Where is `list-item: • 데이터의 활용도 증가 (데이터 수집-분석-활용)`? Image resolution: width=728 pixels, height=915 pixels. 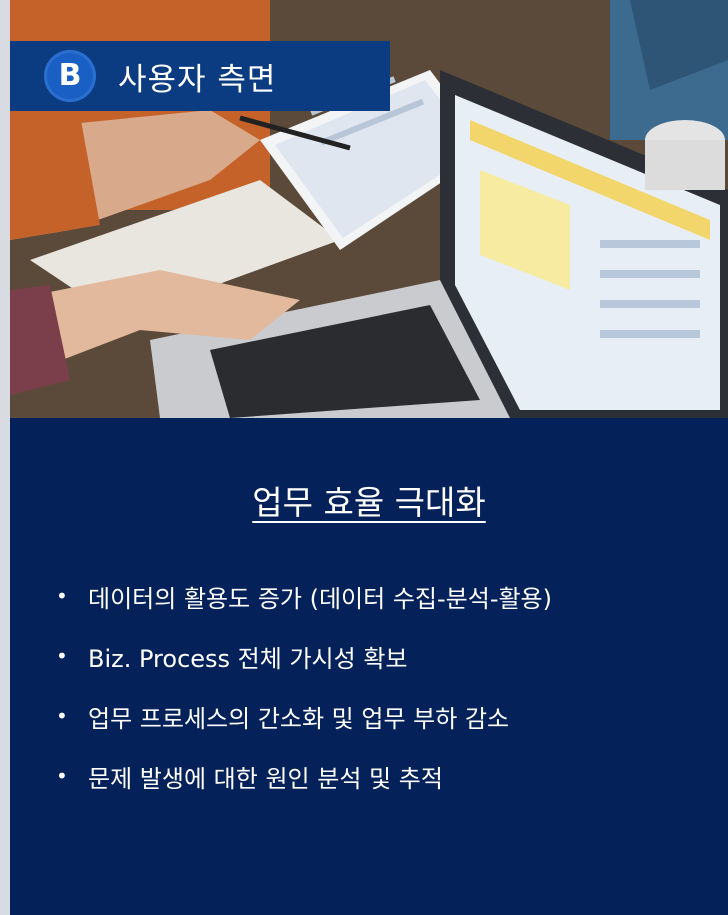
list-item: • 데이터의 활용도 증가 (데이터 수집-분석-활용) is located at coordinates (304, 596).